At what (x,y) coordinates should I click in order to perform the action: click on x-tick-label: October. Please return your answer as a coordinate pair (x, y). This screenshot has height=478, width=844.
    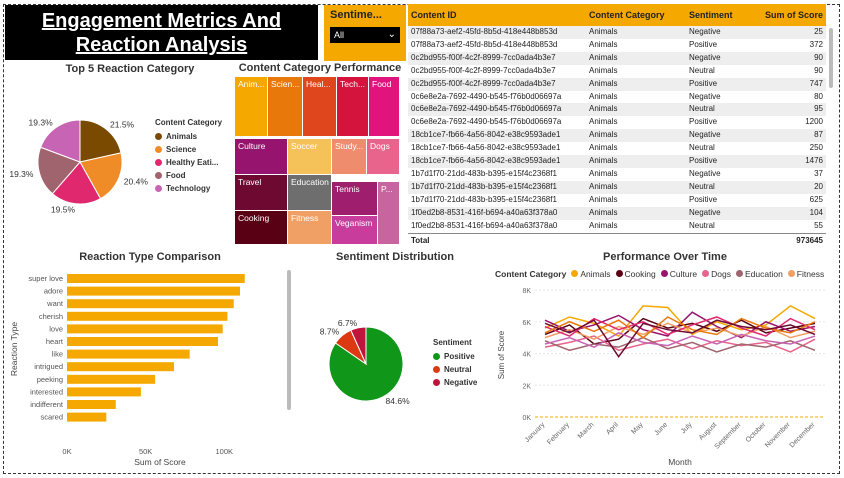
    Looking at the image, I should click on (756, 432).